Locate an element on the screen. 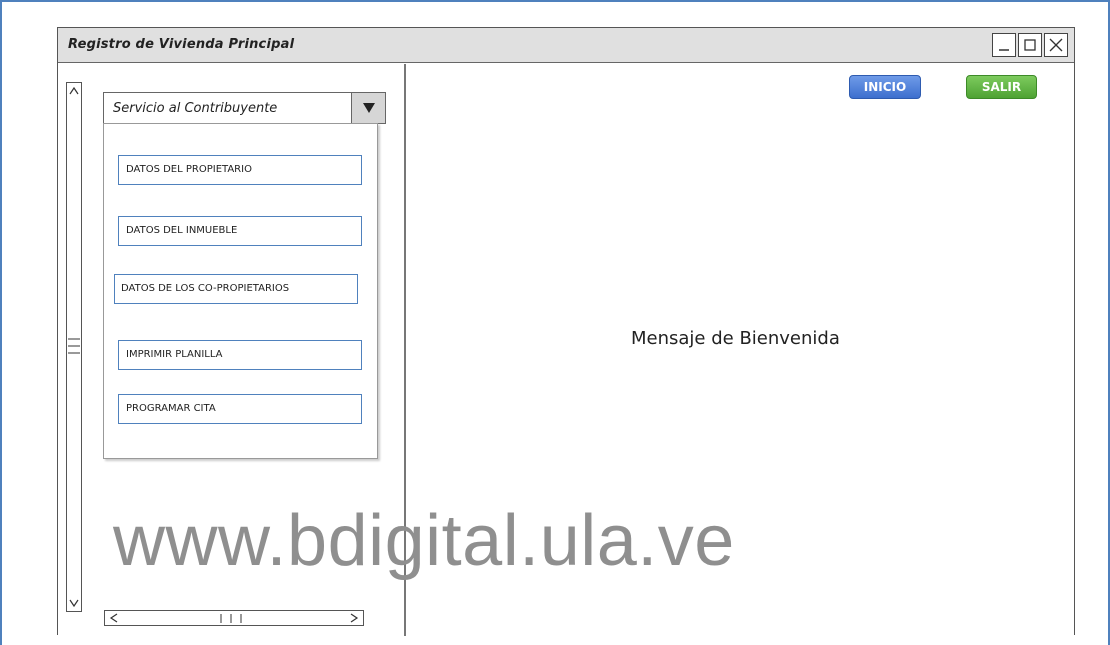 Image resolution: width=1110 pixels, height=645 pixels. menu-item-datos-inmueble: DATOS DEL INMUEBLE is located at coordinates (240, 231).